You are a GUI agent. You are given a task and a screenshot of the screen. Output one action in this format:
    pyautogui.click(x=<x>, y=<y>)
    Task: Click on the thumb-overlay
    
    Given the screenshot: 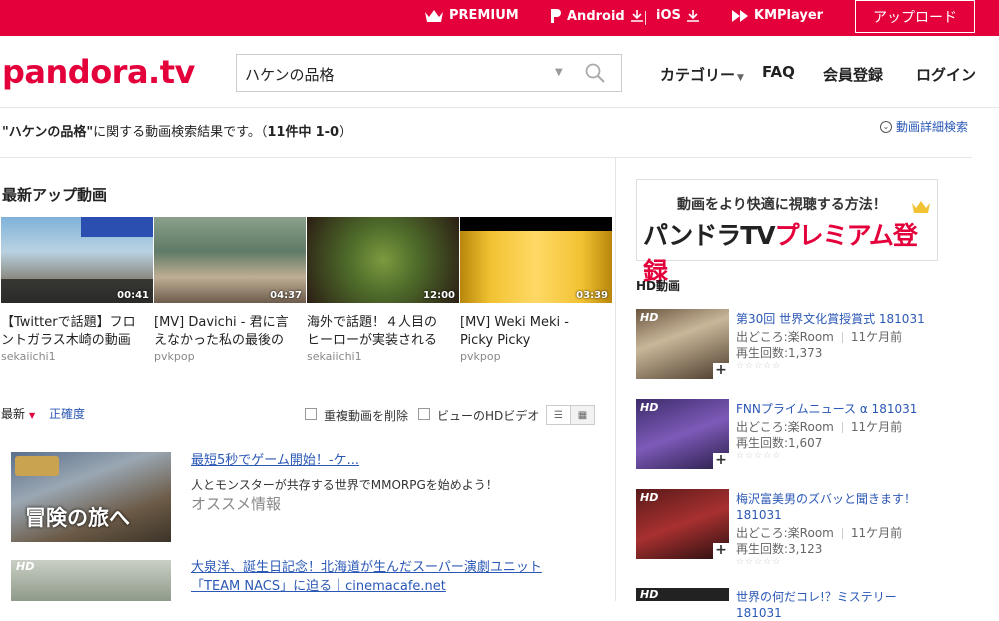 What is the action you would take?
    pyautogui.click(x=536, y=224)
    